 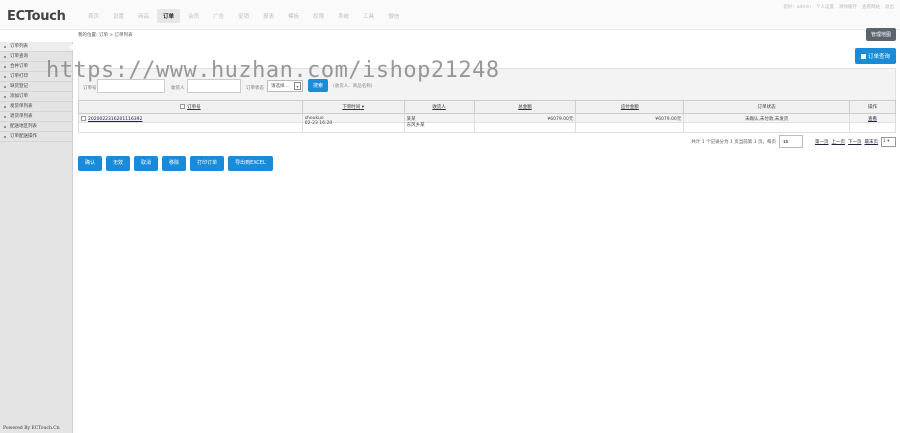 What do you see at coordinates (190, 107) in the screenshot?
I see `col-order-no: 订单号` at bounding box center [190, 107].